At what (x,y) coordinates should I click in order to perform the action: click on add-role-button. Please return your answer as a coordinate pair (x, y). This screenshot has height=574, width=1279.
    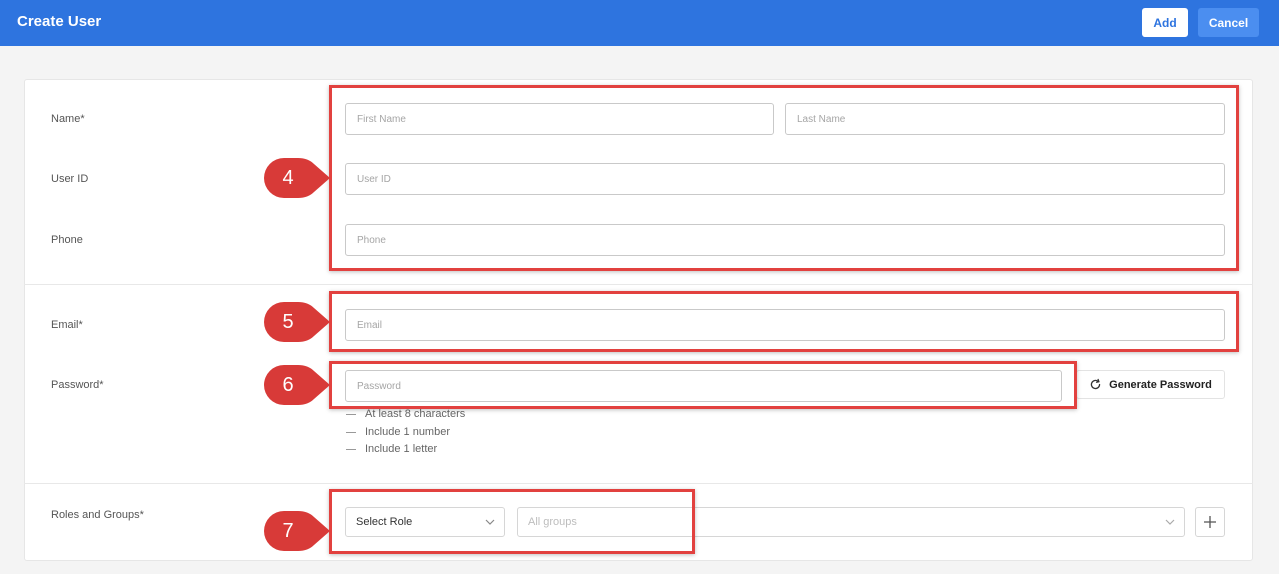
    Looking at the image, I should click on (1210, 522).